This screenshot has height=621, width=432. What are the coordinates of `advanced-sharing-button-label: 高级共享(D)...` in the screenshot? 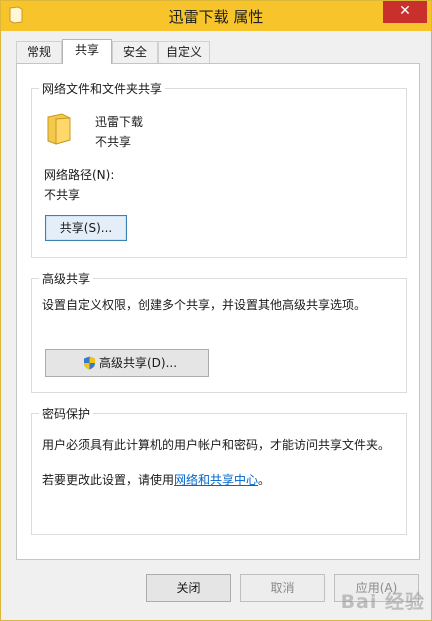 It's located at (138, 363).